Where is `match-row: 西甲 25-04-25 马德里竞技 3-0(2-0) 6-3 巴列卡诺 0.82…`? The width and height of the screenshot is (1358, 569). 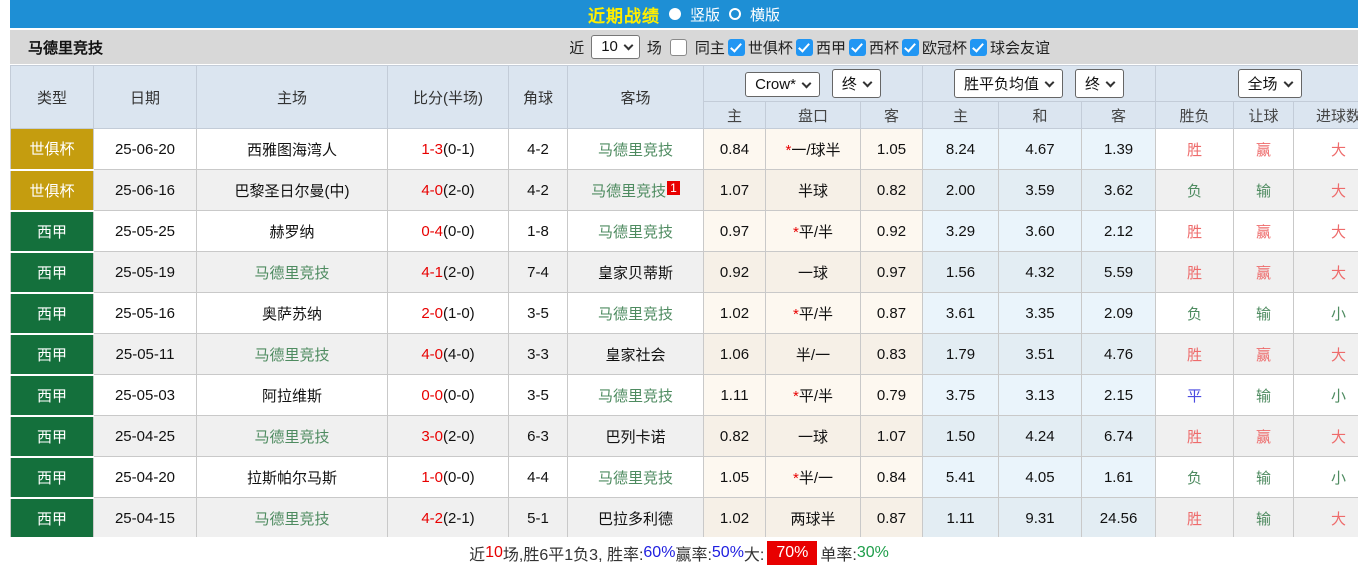
match-row: 西甲 25-04-25 马德里竞技 3-0(2-0) 6-3 巴列卡诺 0.82… is located at coordinates (684, 436).